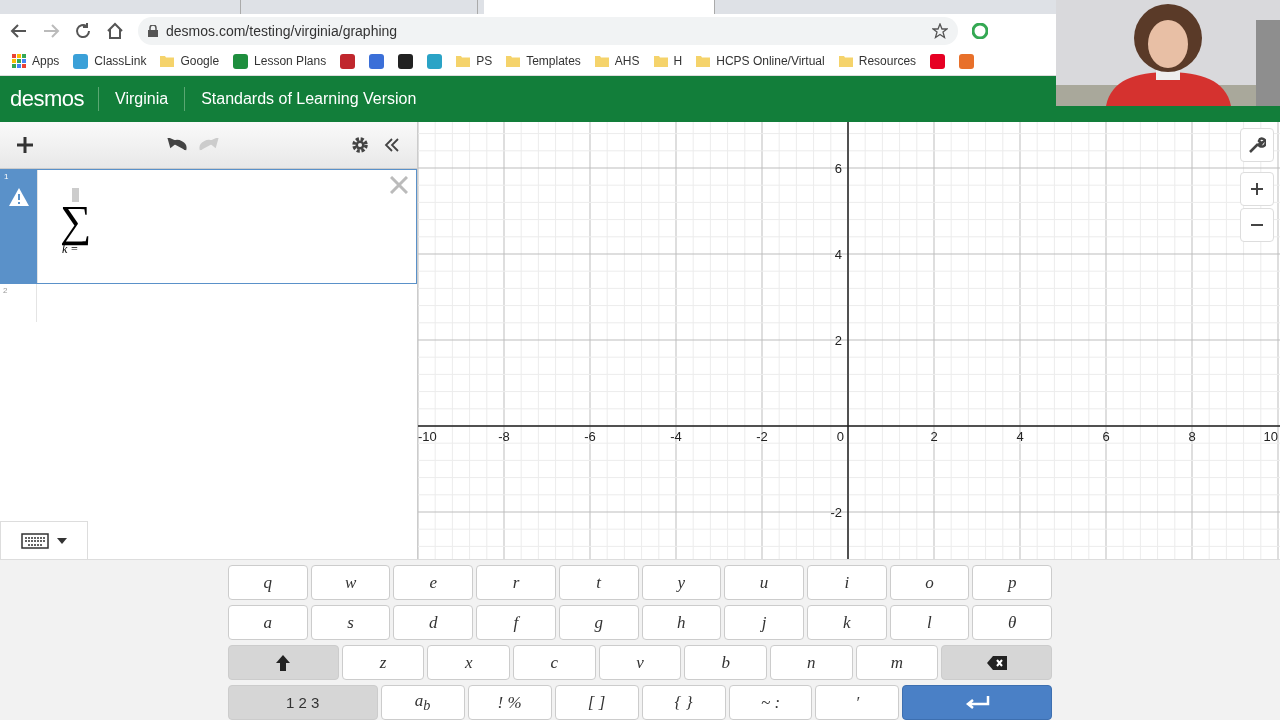 The height and width of the screenshot is (720, 1280). I want to click on add-button, so click(25, 145).